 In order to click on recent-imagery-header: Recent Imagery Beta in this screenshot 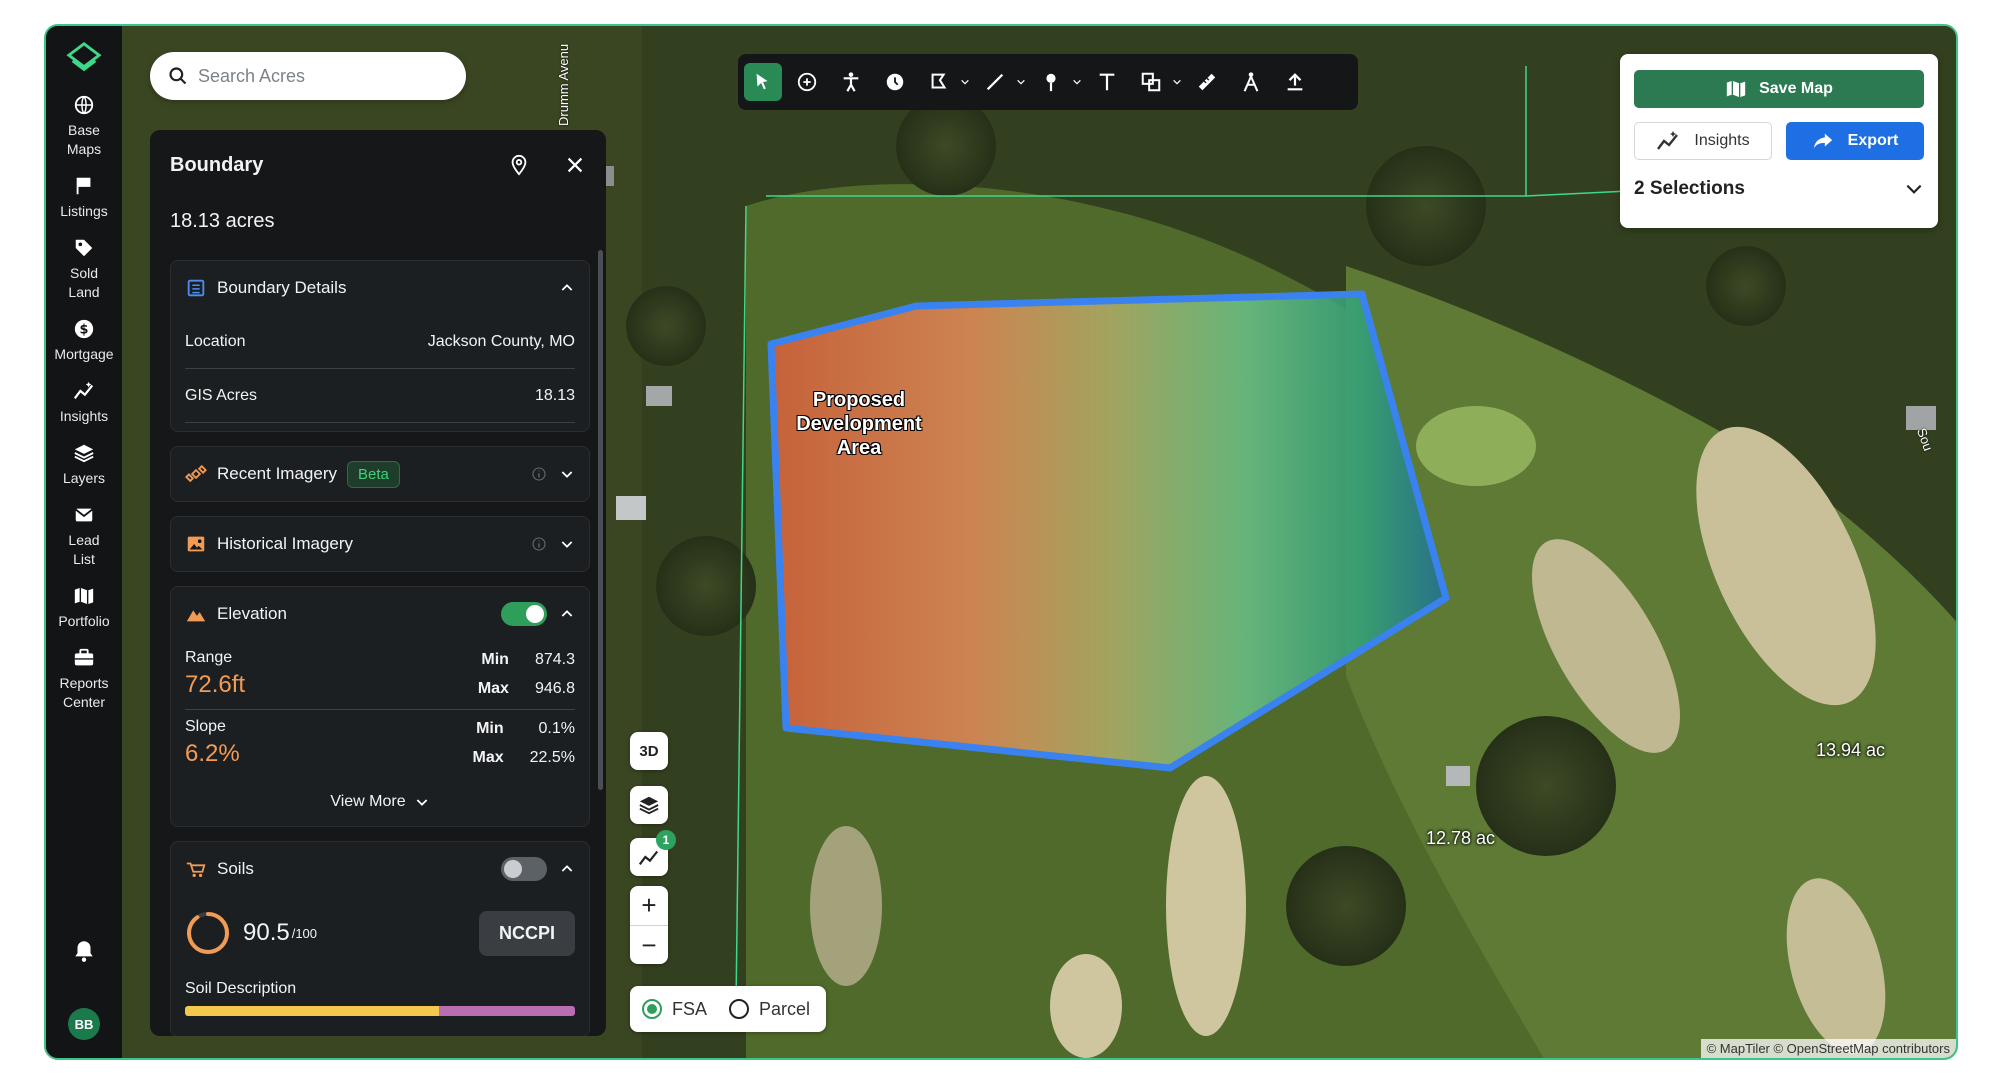, I will do `click(380, 474)`.